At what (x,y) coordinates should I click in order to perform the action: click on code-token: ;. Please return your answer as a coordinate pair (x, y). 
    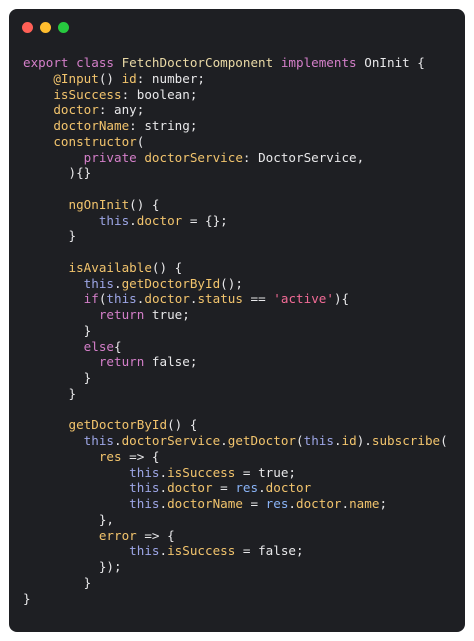
    Looking at the image, I should click on (383, 503).